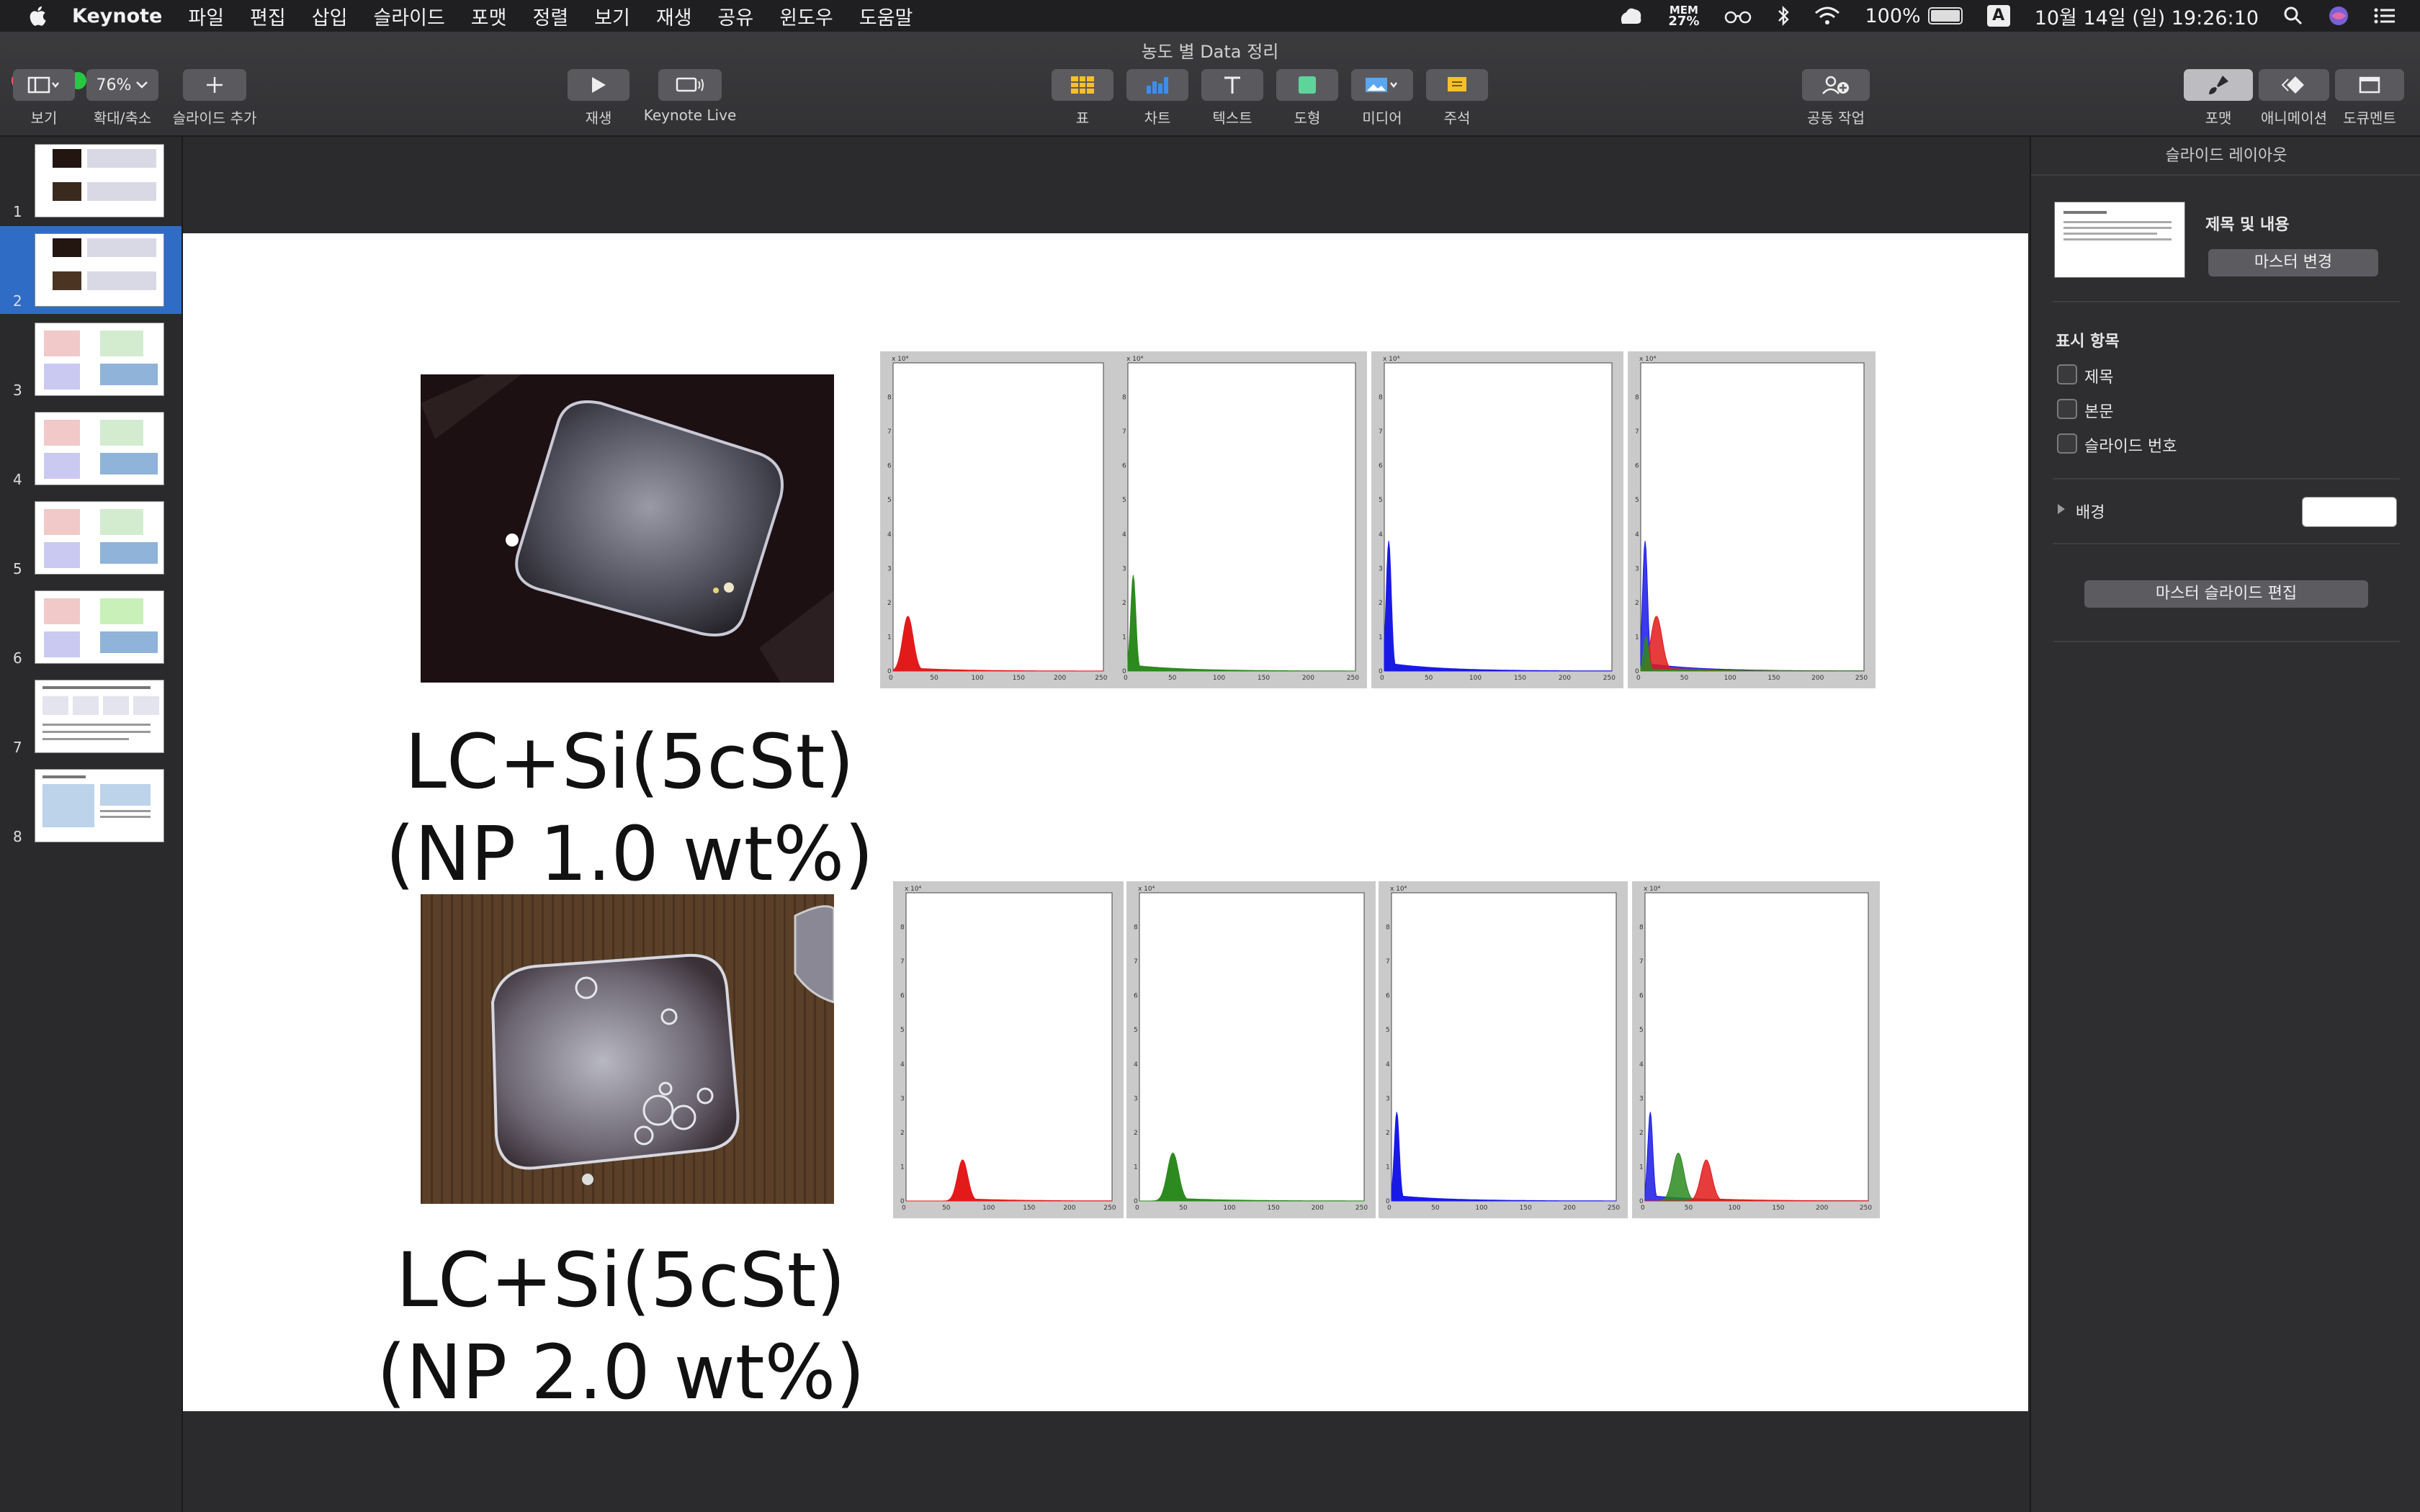 The height and width of the screenshot is (1512, 2420). I want to click on menu-slide: 슬라이드, so click(408, 16).